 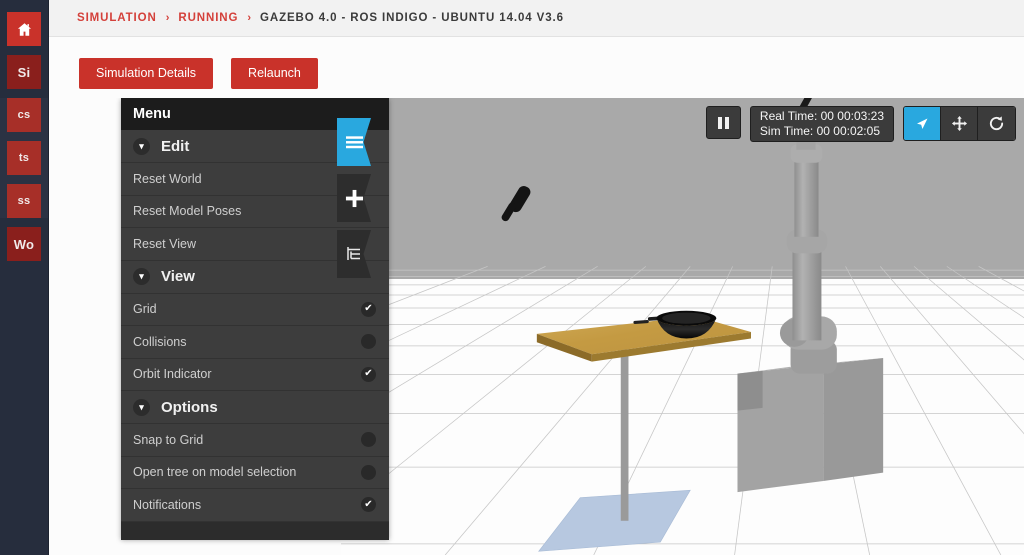 I want to click on breadcrumb-item-running: RUNNING, so click(x=208, y=18).